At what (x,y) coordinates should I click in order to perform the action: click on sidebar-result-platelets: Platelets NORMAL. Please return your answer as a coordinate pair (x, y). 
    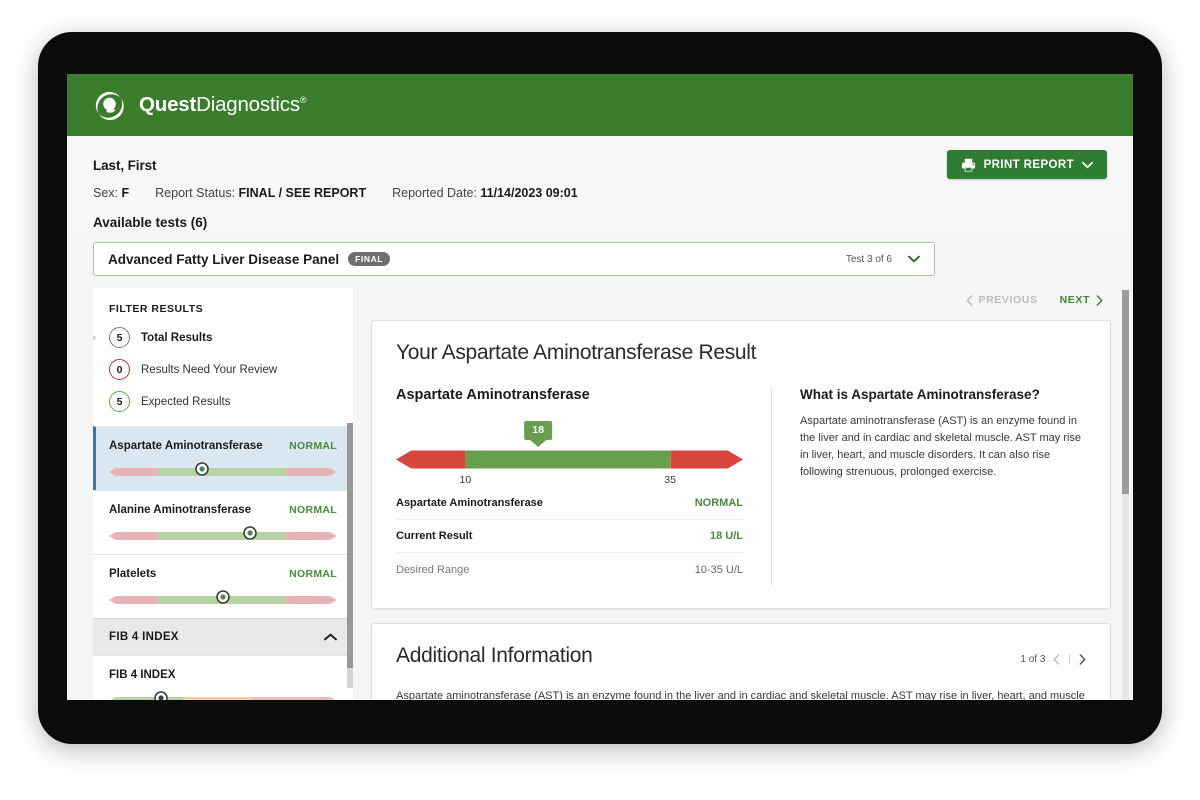
    Looking at the image, I should click on (223, 586).